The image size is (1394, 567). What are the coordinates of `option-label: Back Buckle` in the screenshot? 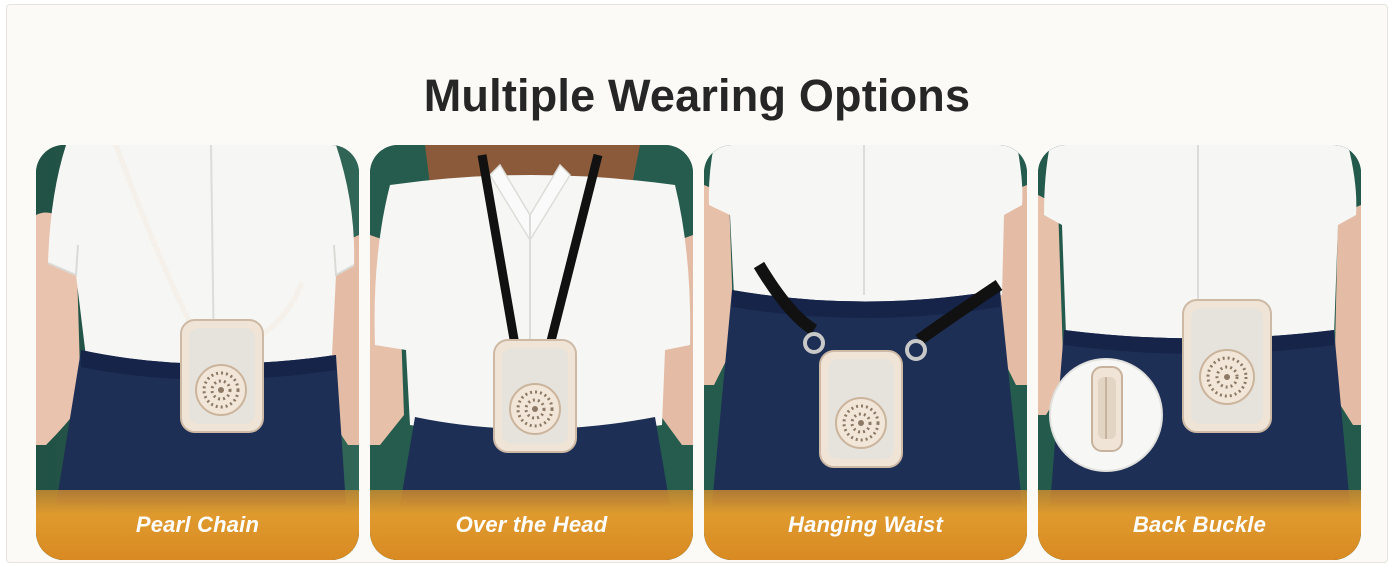 It's located at (1199, 524).